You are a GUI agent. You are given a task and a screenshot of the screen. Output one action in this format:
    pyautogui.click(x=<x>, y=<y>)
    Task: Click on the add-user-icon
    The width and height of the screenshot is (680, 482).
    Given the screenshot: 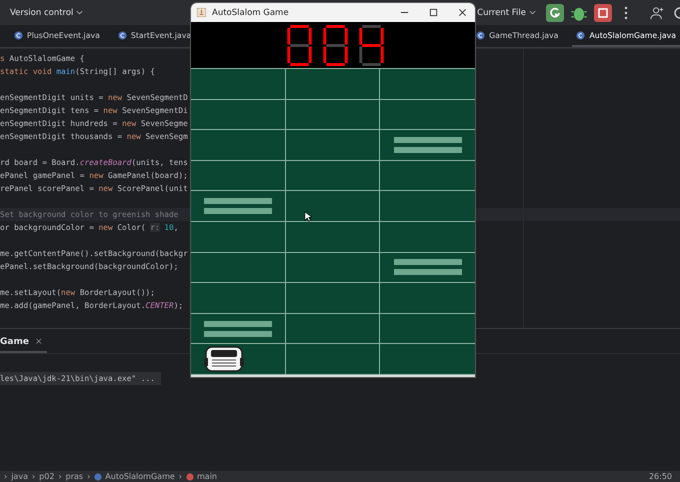 What is the action you would take?
    pyautogui.click(x=657, y=13)
    